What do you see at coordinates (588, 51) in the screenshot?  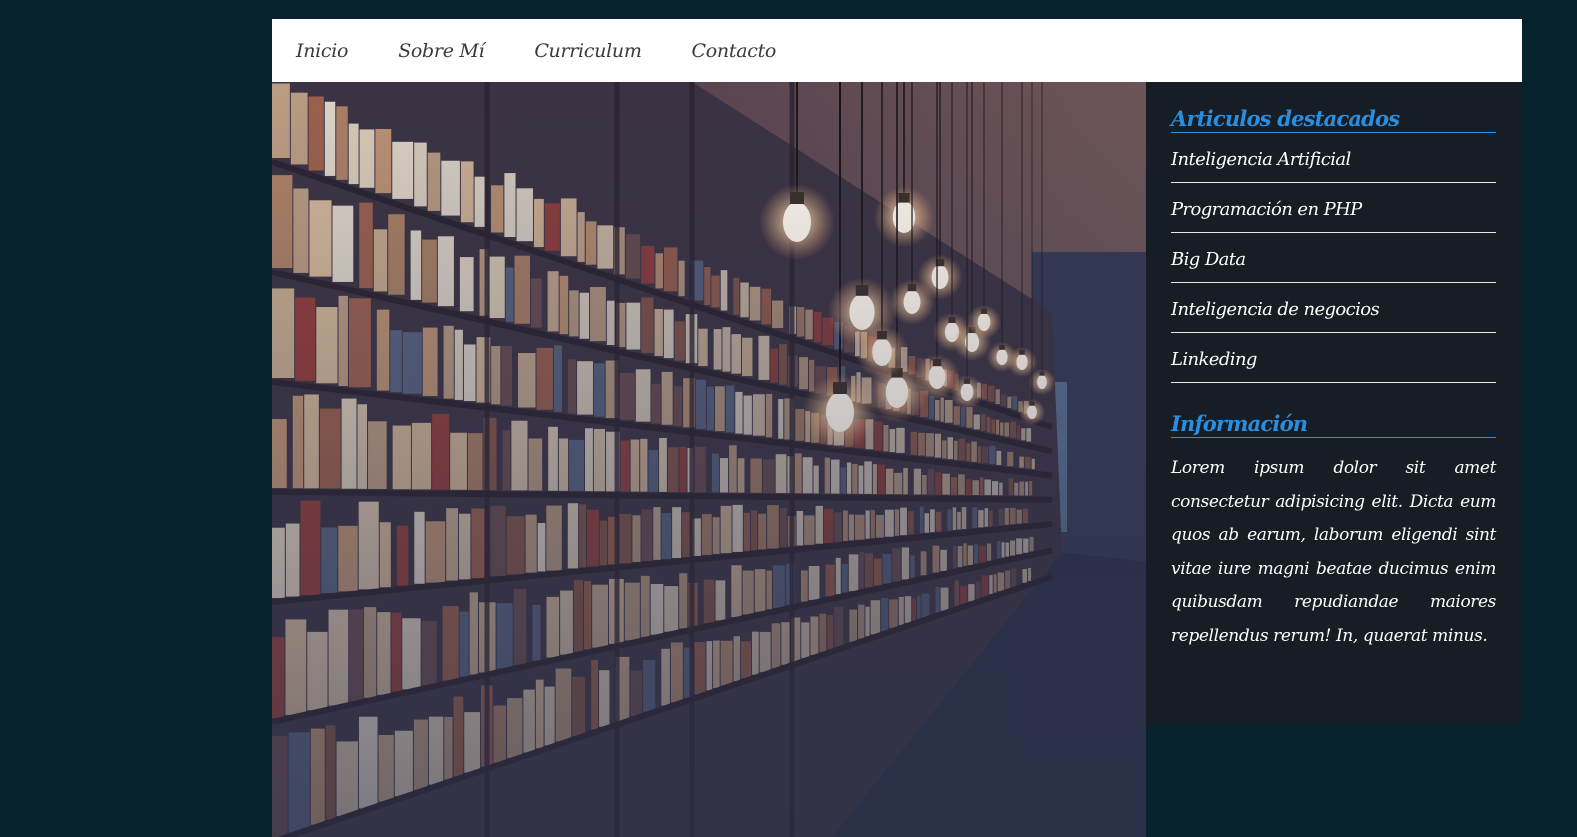 I see `nav-link-curriculum: Curriculum` at bounding box center [588, 51].